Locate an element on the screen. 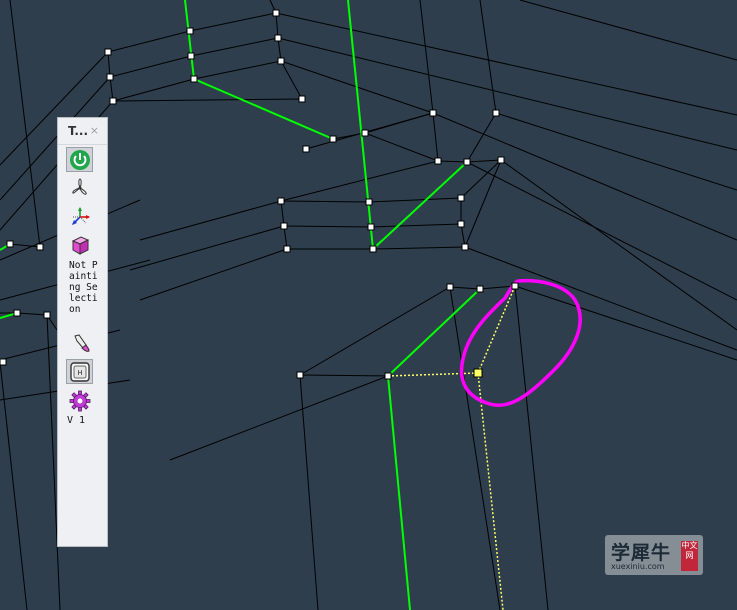  watermark-stamp: 中文网 is located at coordinates (689, 556).